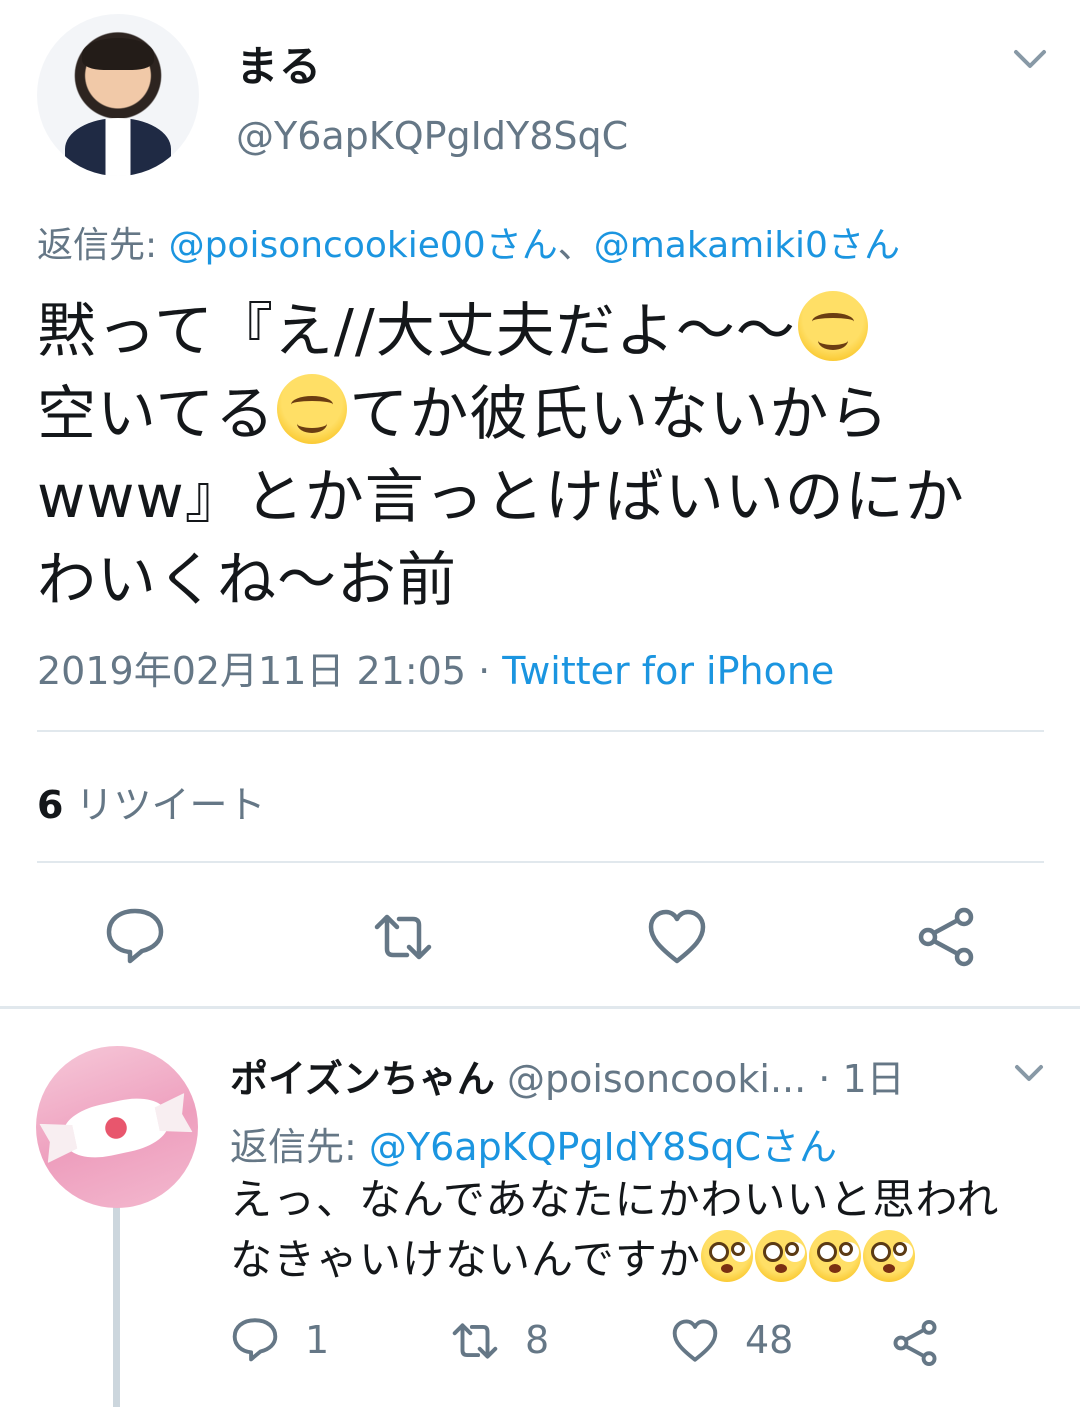  What do you see at coordinates (769, 1340) in the screenshot?
I see `like-count: 48` at bounding box center [769, 1340].